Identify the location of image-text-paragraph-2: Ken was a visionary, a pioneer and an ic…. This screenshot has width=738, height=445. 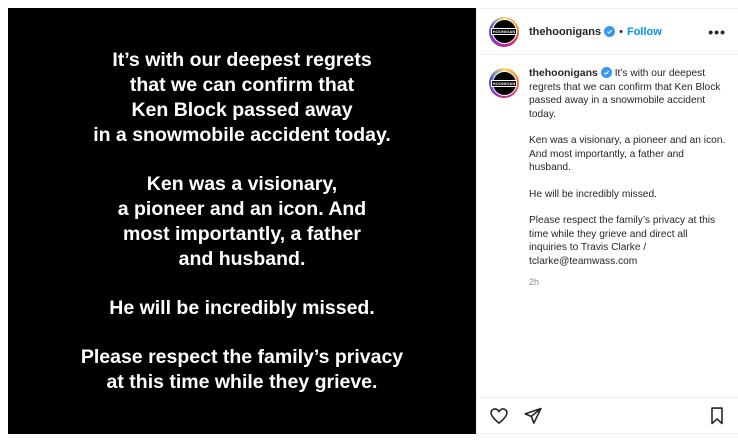
(242, 221).